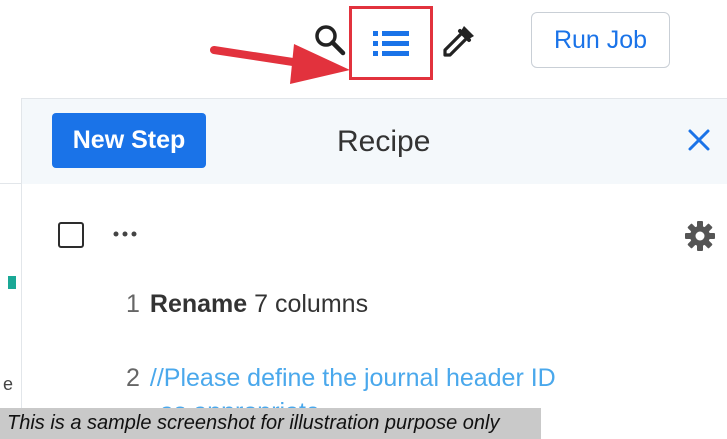 The width and height of the screenshot is (727, 439). Describe the element at coordinates (129, 140) in the screenshot. I see `new-step-button: New Step` at that location.